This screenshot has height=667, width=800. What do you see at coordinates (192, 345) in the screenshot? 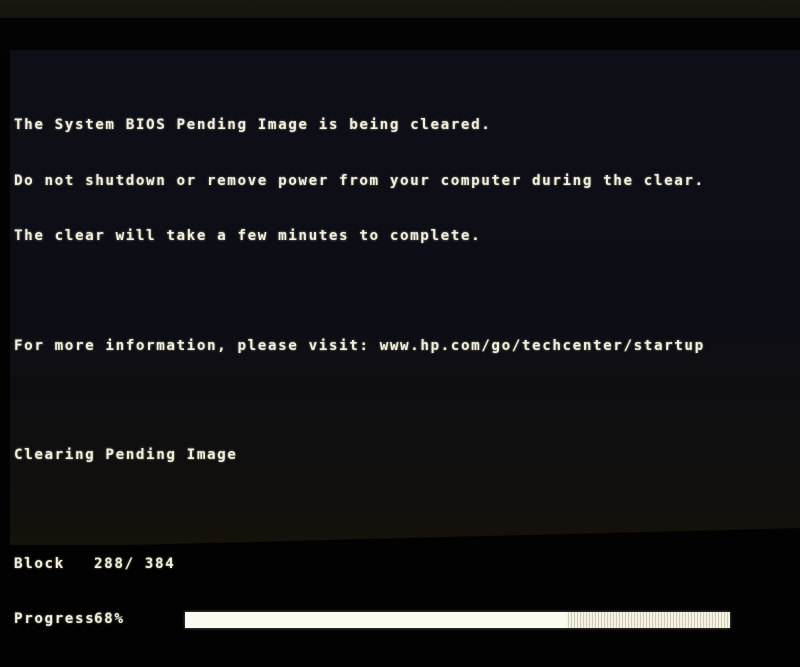
I see `info-label: For more information, please visit:` at bounding box center [192, 345].